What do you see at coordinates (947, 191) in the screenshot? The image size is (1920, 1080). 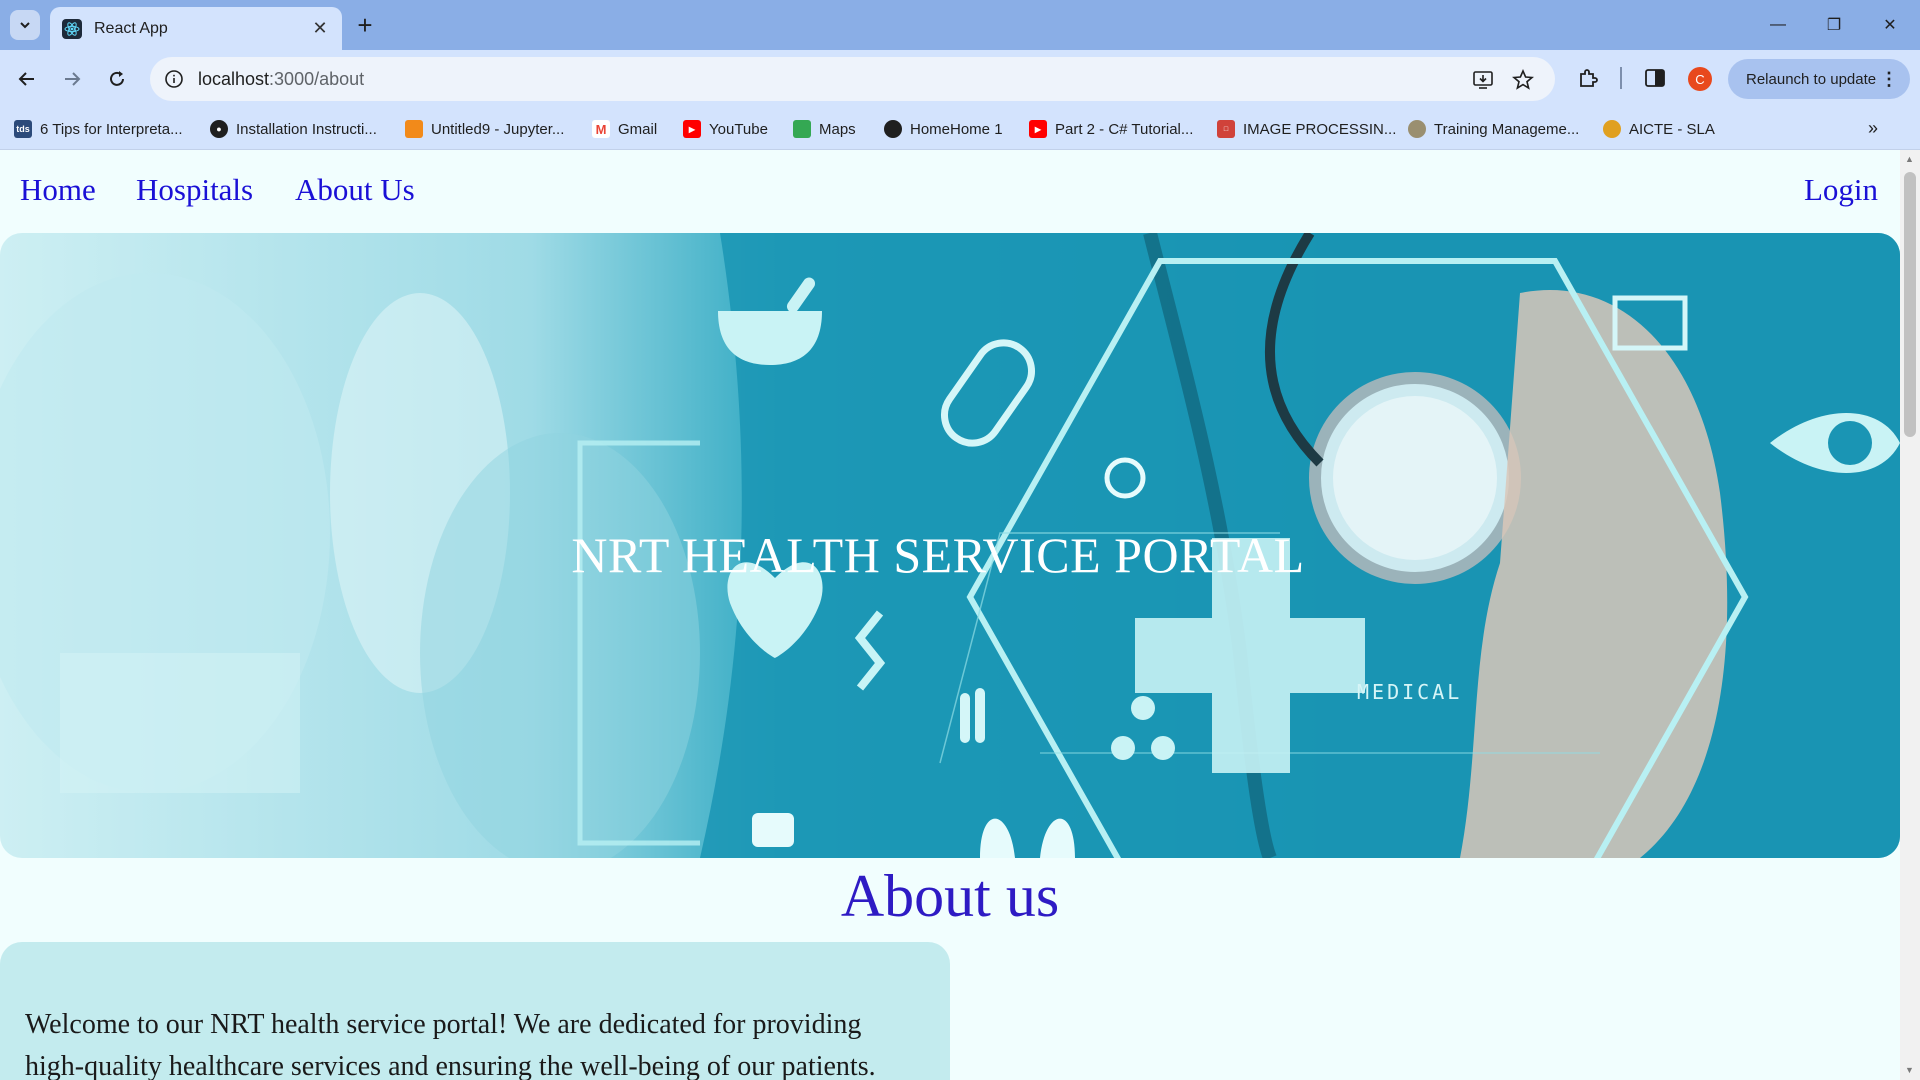 I see `site-navbar: Home Hospitals About Us Login` at bounding box center [947, 191].